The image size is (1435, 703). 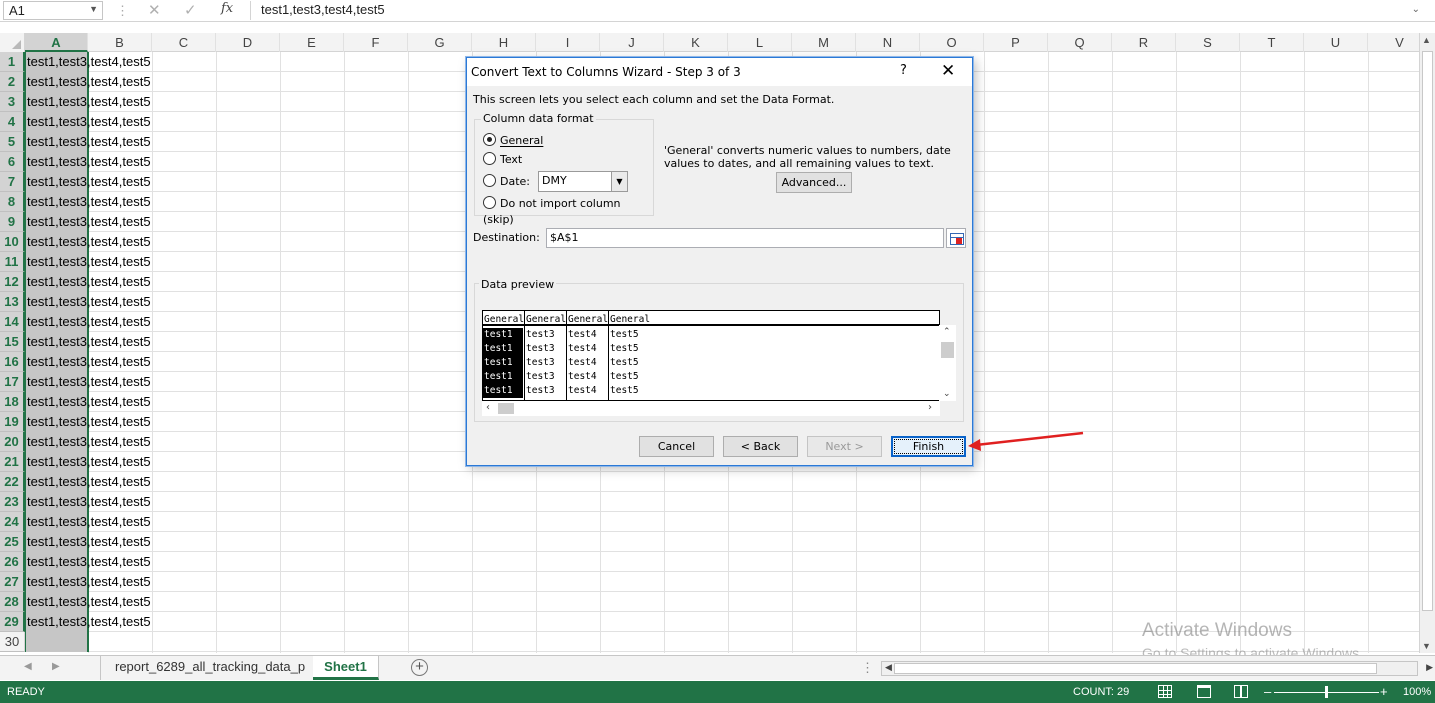 I want to click on preview-vertical-scrollbar: ⌃ ⌄, so click(x=947, y=363).